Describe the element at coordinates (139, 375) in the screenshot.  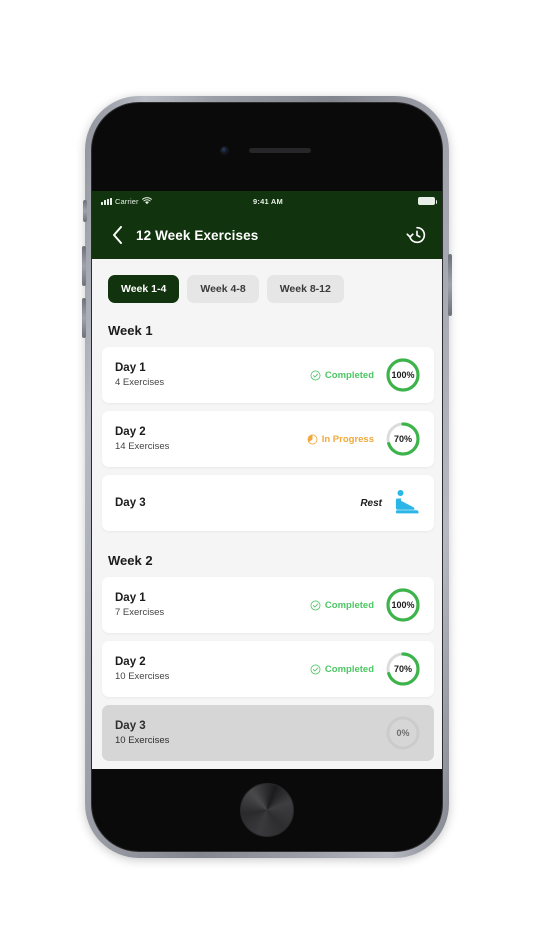
I see `card-text-block: Day 1 4 Exercises` at that location.